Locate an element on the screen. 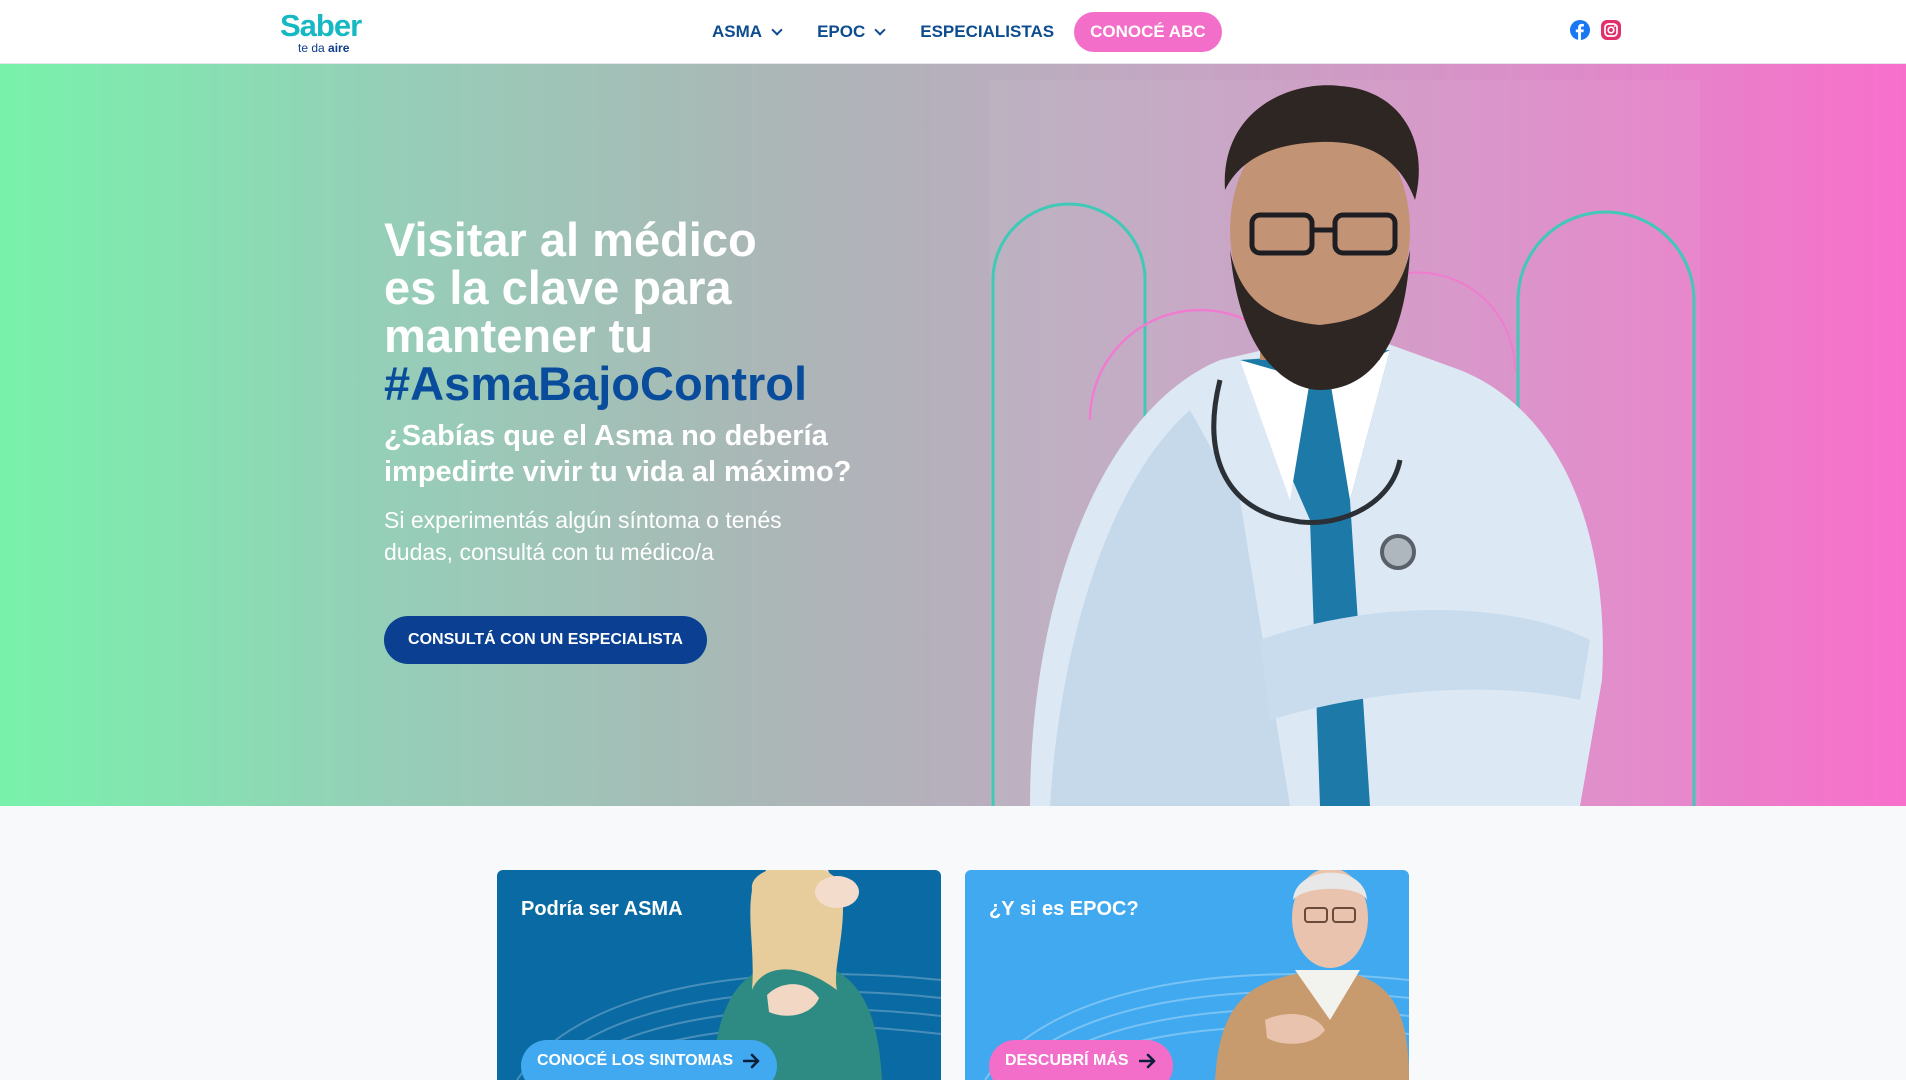 Image resolution: width=1906 pixels, height=1080 pixels. hero-hashtag: #AsmaBajoControl is located at coordinates (596, 383).